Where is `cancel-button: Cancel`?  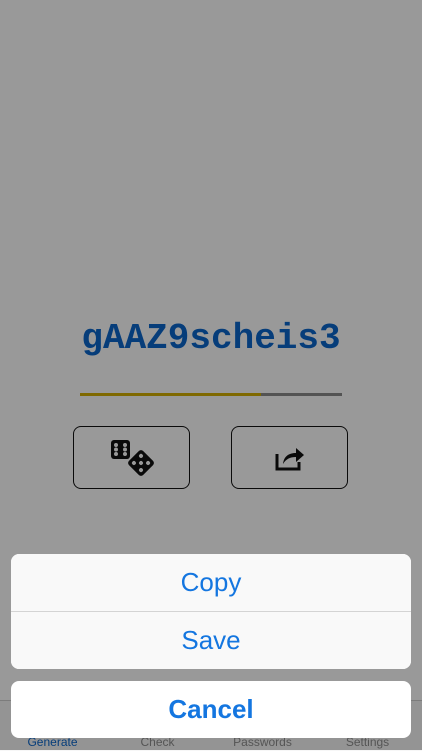 cancel-button: Cancel is located at coordinates (211, 709).